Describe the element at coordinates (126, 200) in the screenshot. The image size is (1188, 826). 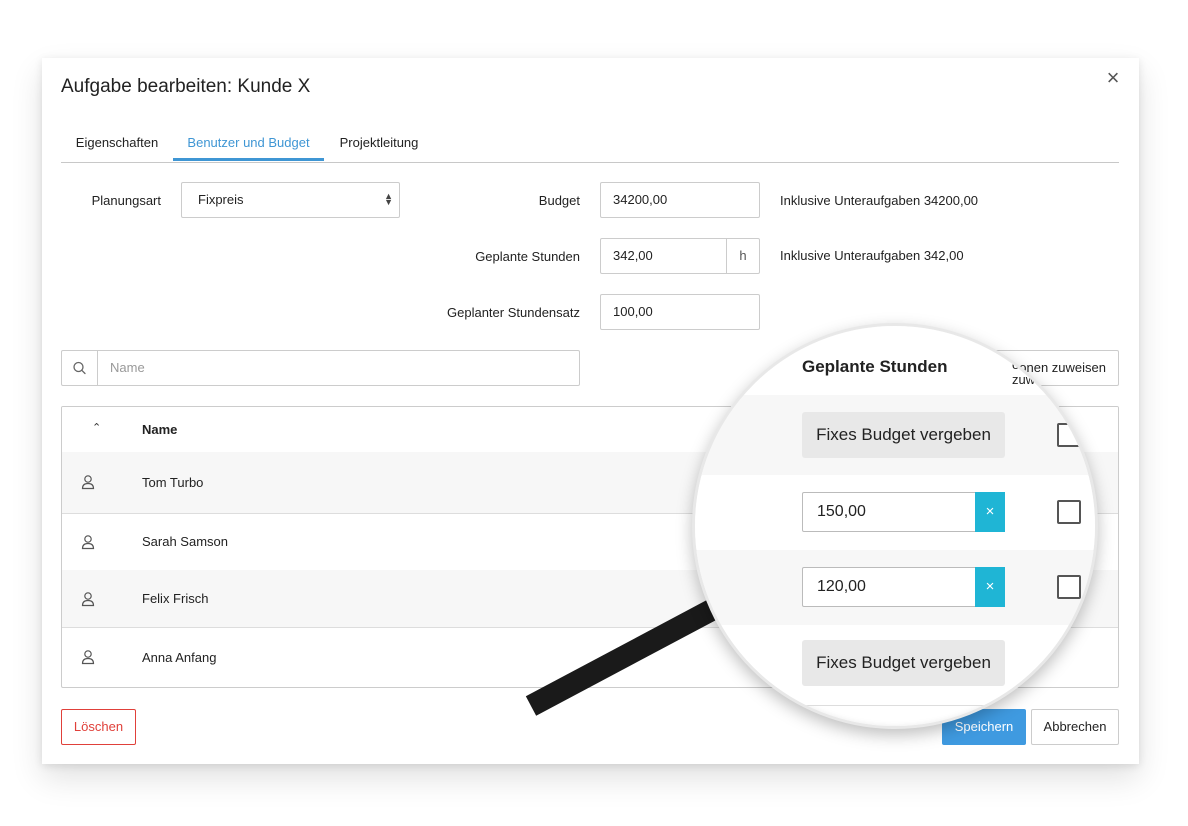
I see `planungsart-label: Planungsart` at that location.